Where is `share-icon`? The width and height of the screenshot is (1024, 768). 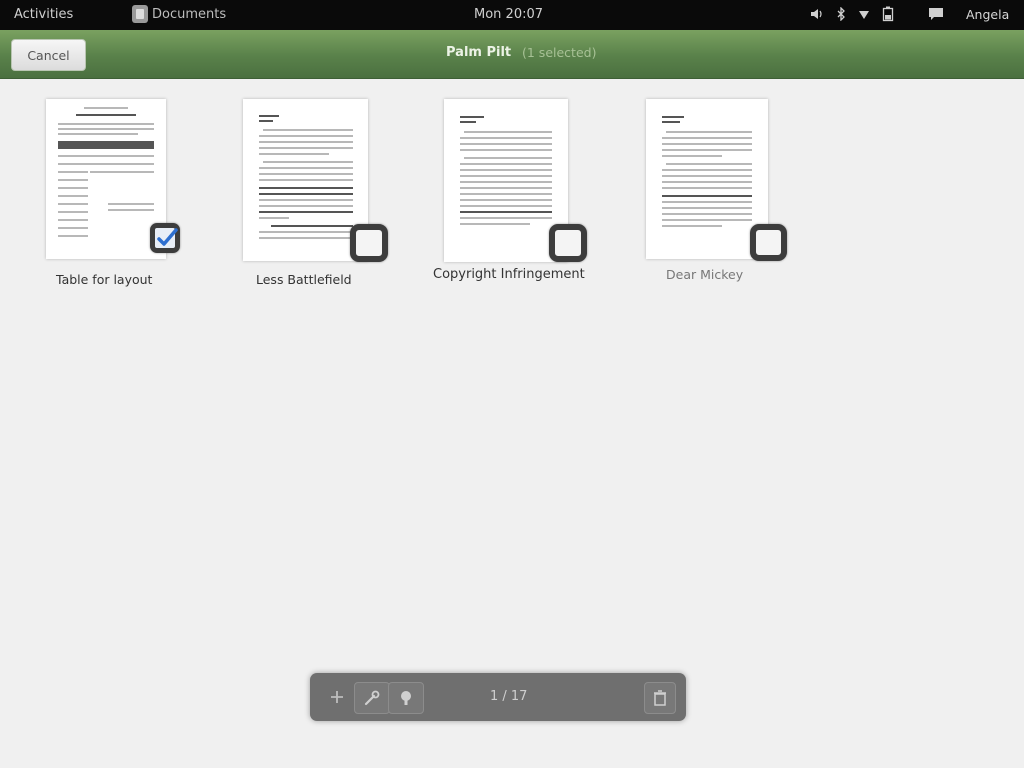
share-icon is located at coordinates (406, 698).